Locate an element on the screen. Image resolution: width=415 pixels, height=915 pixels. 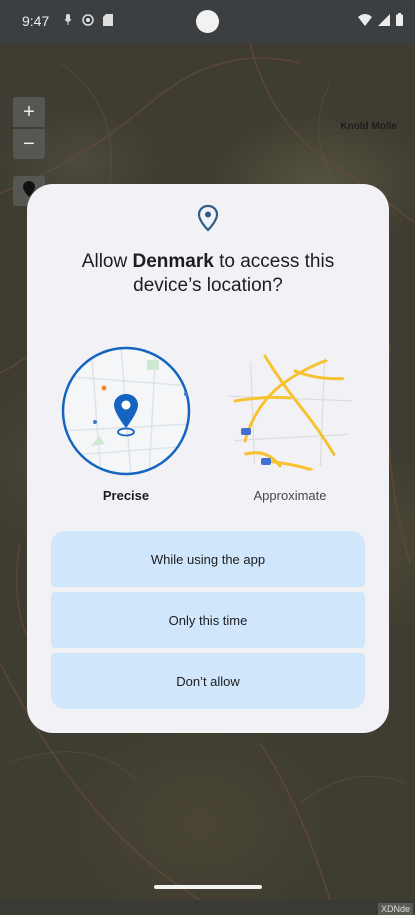
while-using-app-button: While using the app is located at coordinates (208, 559).